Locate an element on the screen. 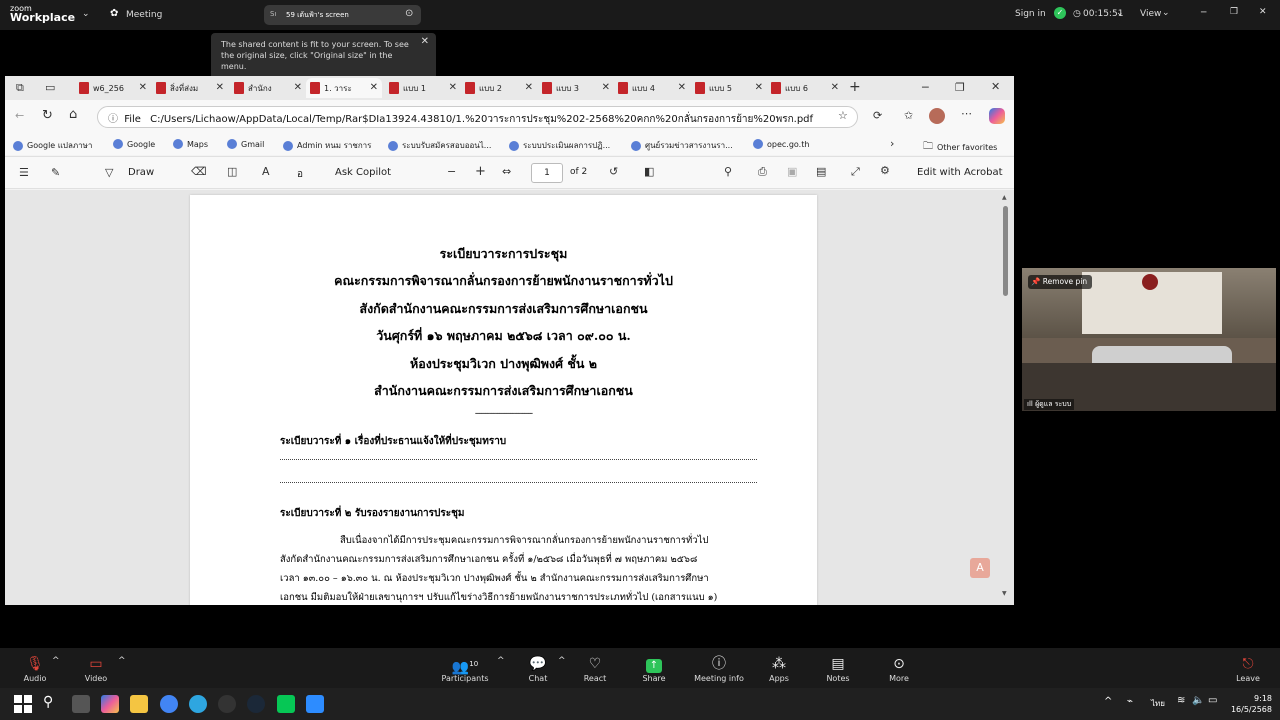  draw-icon: ▽ is located at coordinates (109, 172).